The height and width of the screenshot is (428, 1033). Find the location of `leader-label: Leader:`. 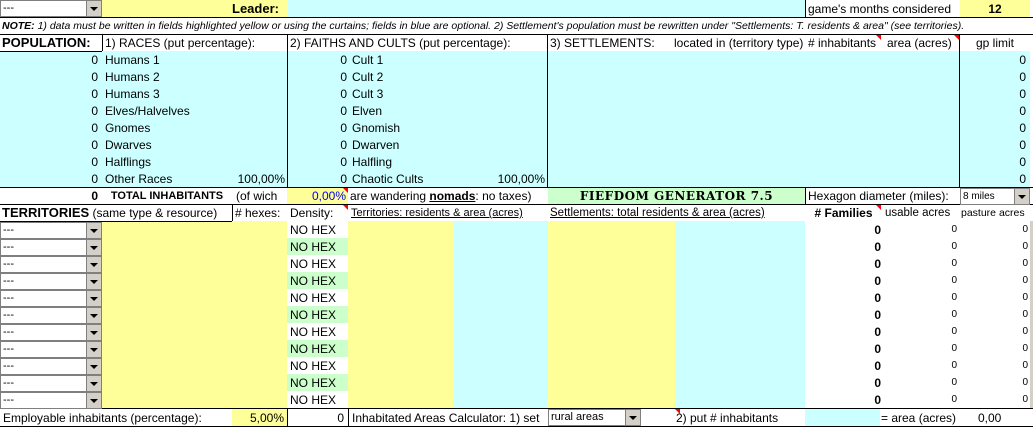

leader-label: Leader: is located at coordinates (255, 8).